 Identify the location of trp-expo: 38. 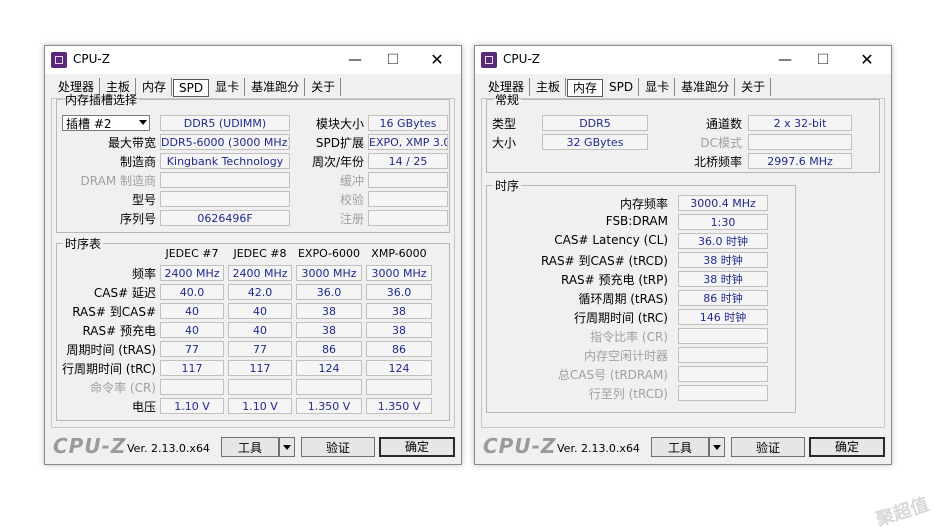
(329, 330).